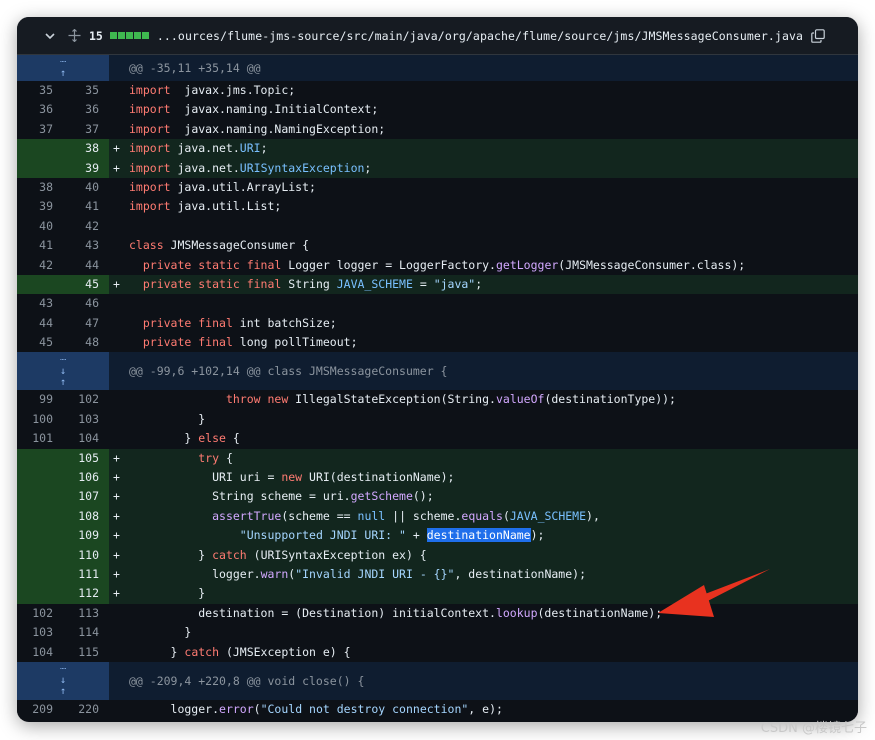 Image resolution: width=875 pixels, height=740 pixels. Describe the element at coordinates (50, 36) in the screenshot. I see `chevron-down-icon` at that location.